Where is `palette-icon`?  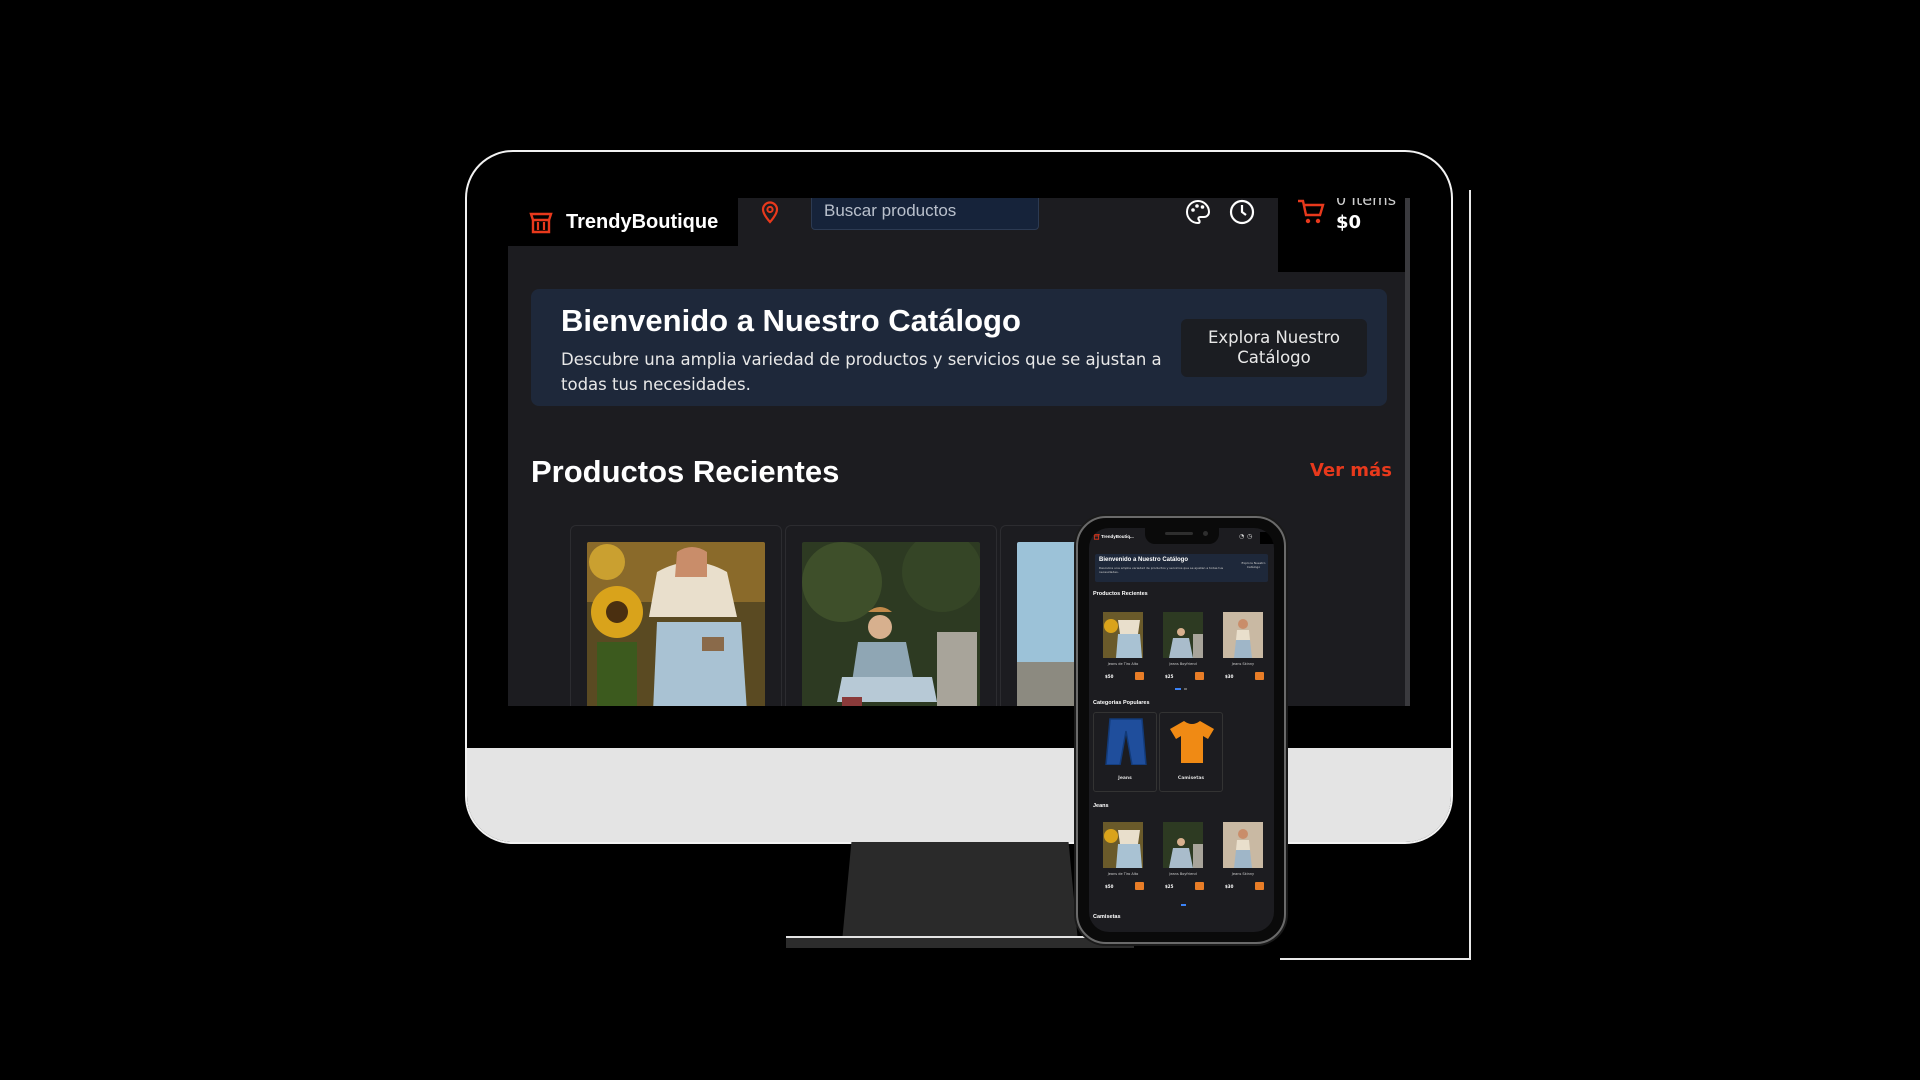 palette-icon is located at coordinates (1198, 212).